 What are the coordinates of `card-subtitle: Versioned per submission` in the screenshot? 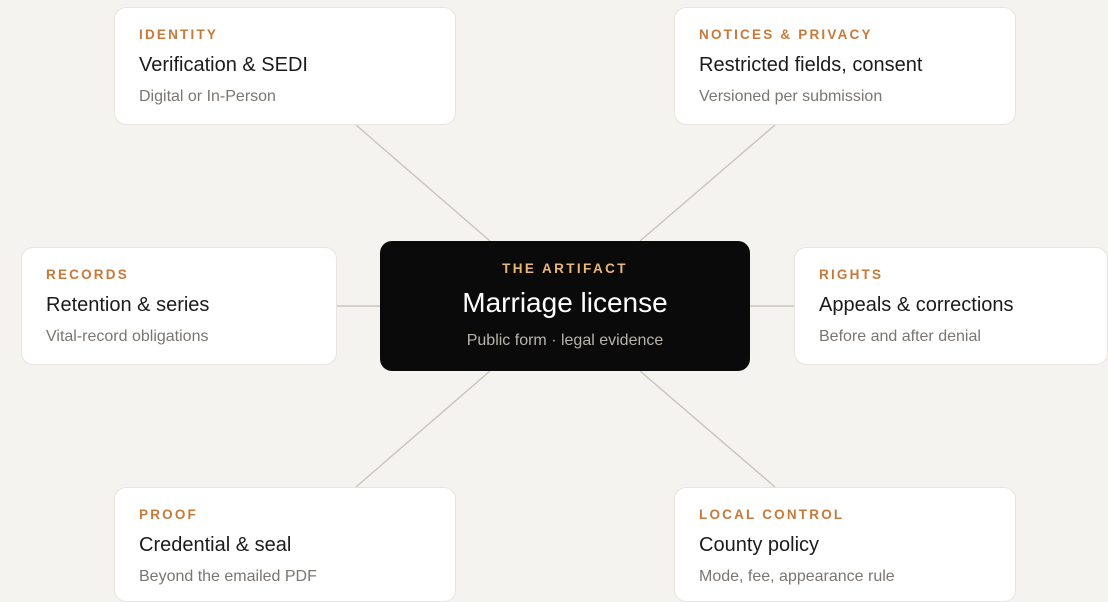 It's located at (791, 96).